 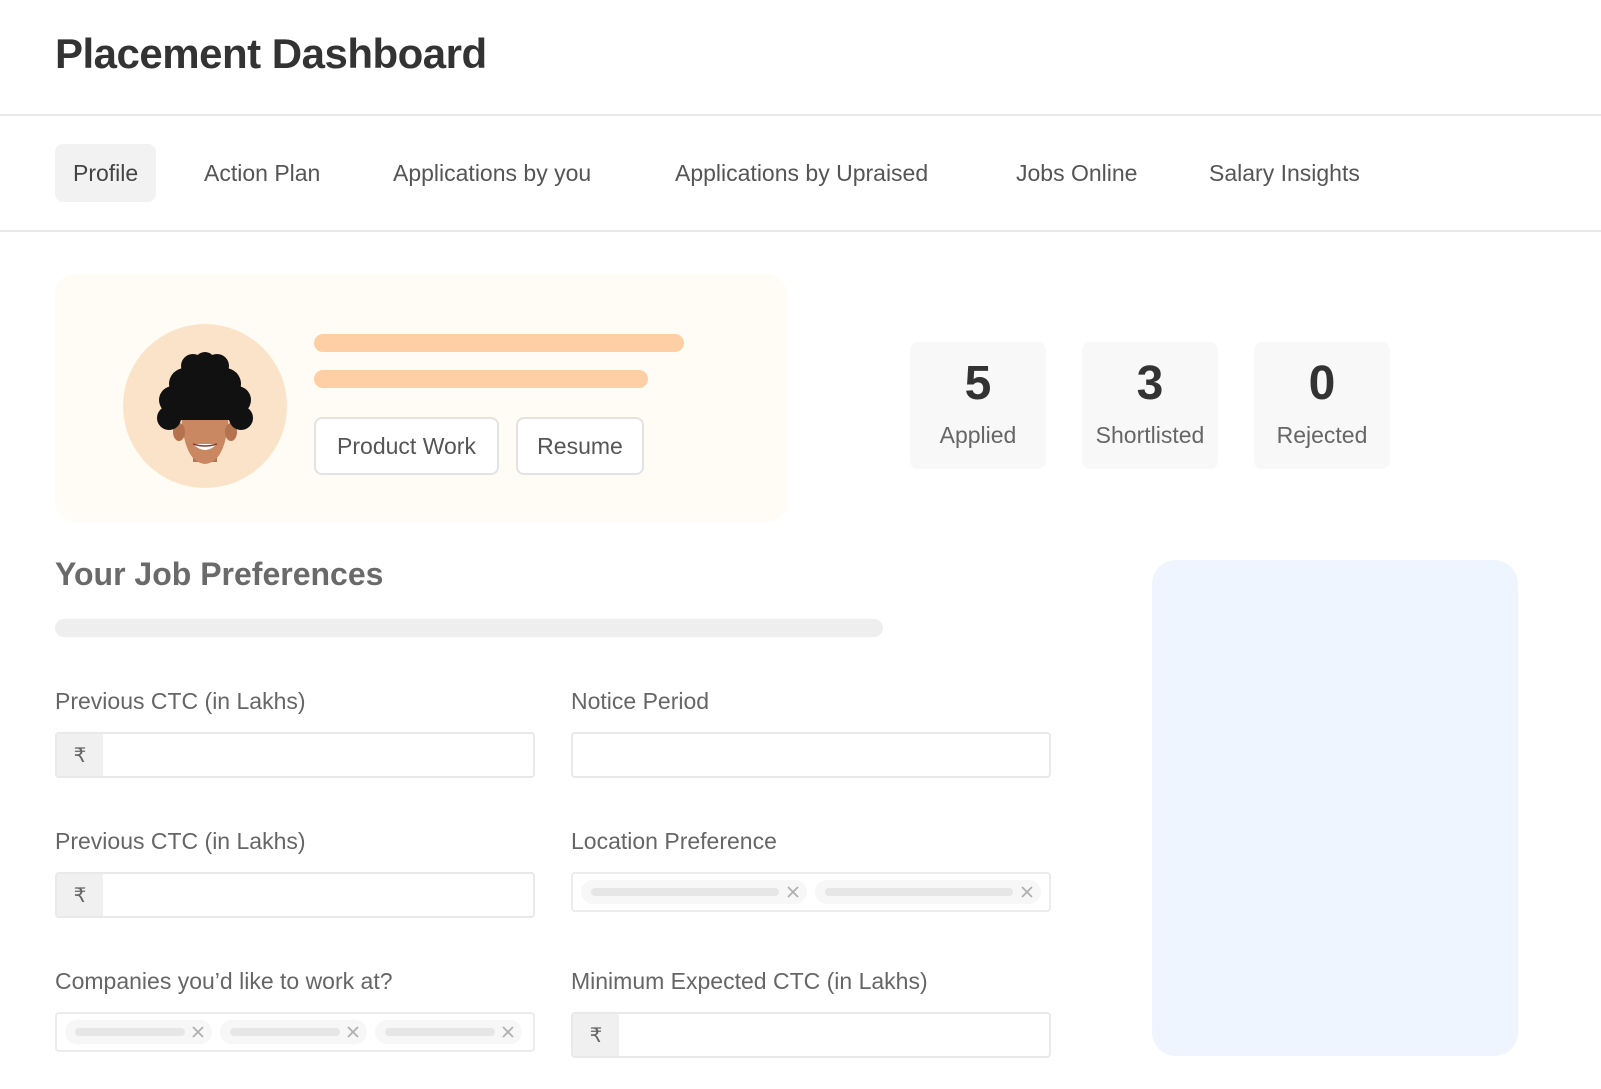 What do you see at coordinates (1322, 435) in the screenshot?
I see `stat-label: Rejected` at bounding box center [1322, 435].